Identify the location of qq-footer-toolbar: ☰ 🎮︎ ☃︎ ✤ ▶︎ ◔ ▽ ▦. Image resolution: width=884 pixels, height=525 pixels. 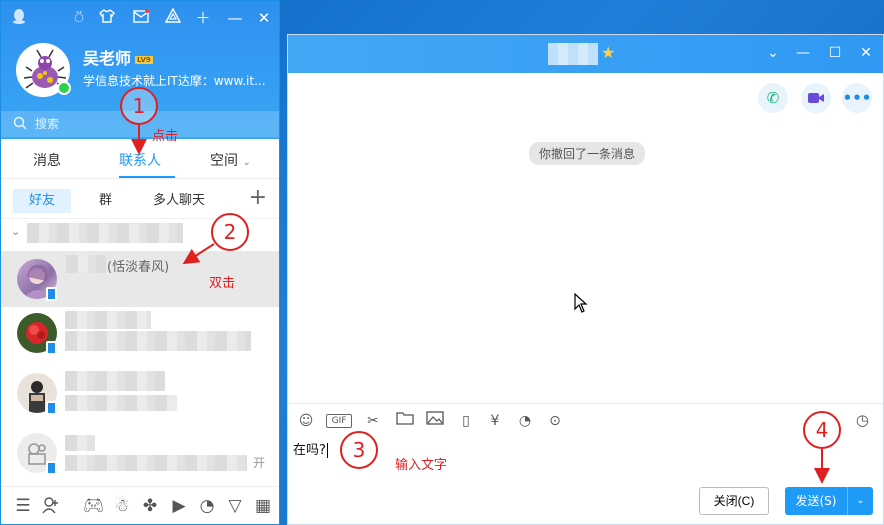
(140, 505).